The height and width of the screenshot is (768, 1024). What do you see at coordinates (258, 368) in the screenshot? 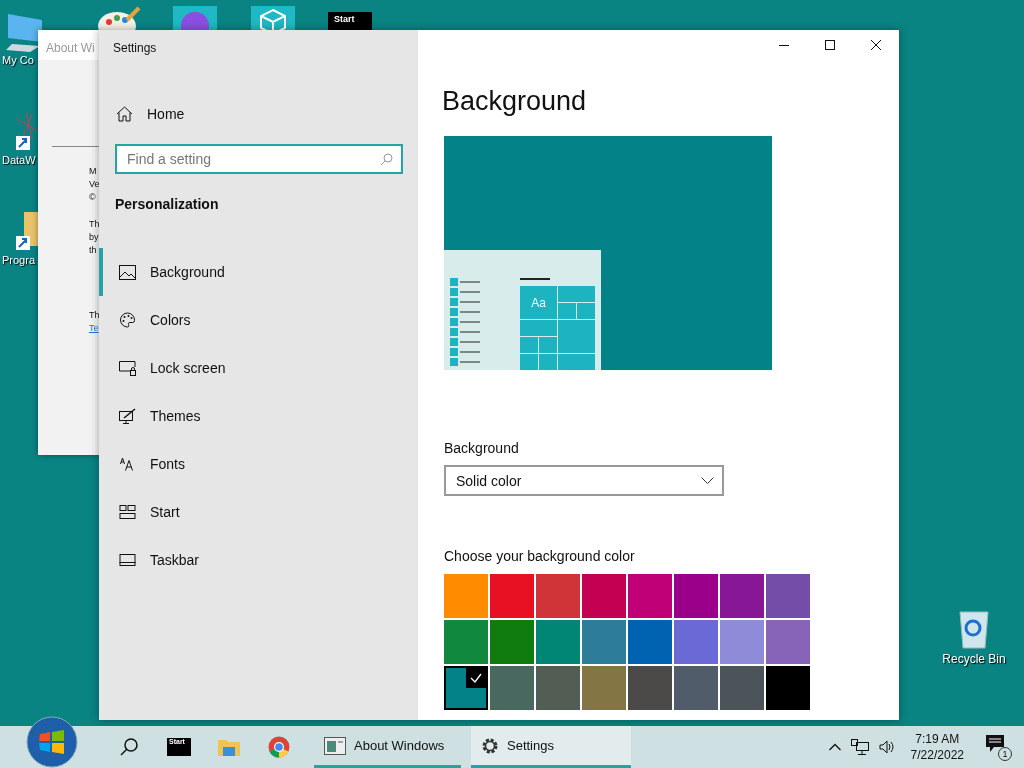
I see `nav-item: Lock screen` at bounding box center [258, 368].